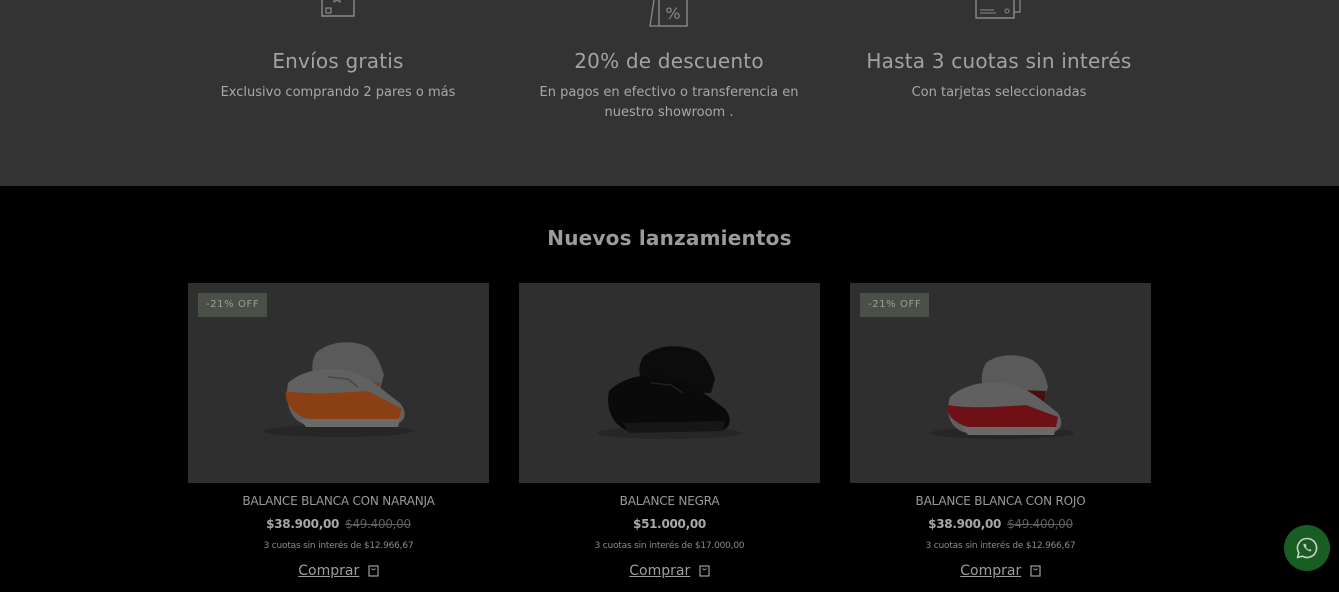 The width and height of the screenshot is (1339, 592). What do you see at coordinates (669, 501) in the screenshot?
I see `product-name: BALANCE NEGRA` at bounding box center [669, 501].